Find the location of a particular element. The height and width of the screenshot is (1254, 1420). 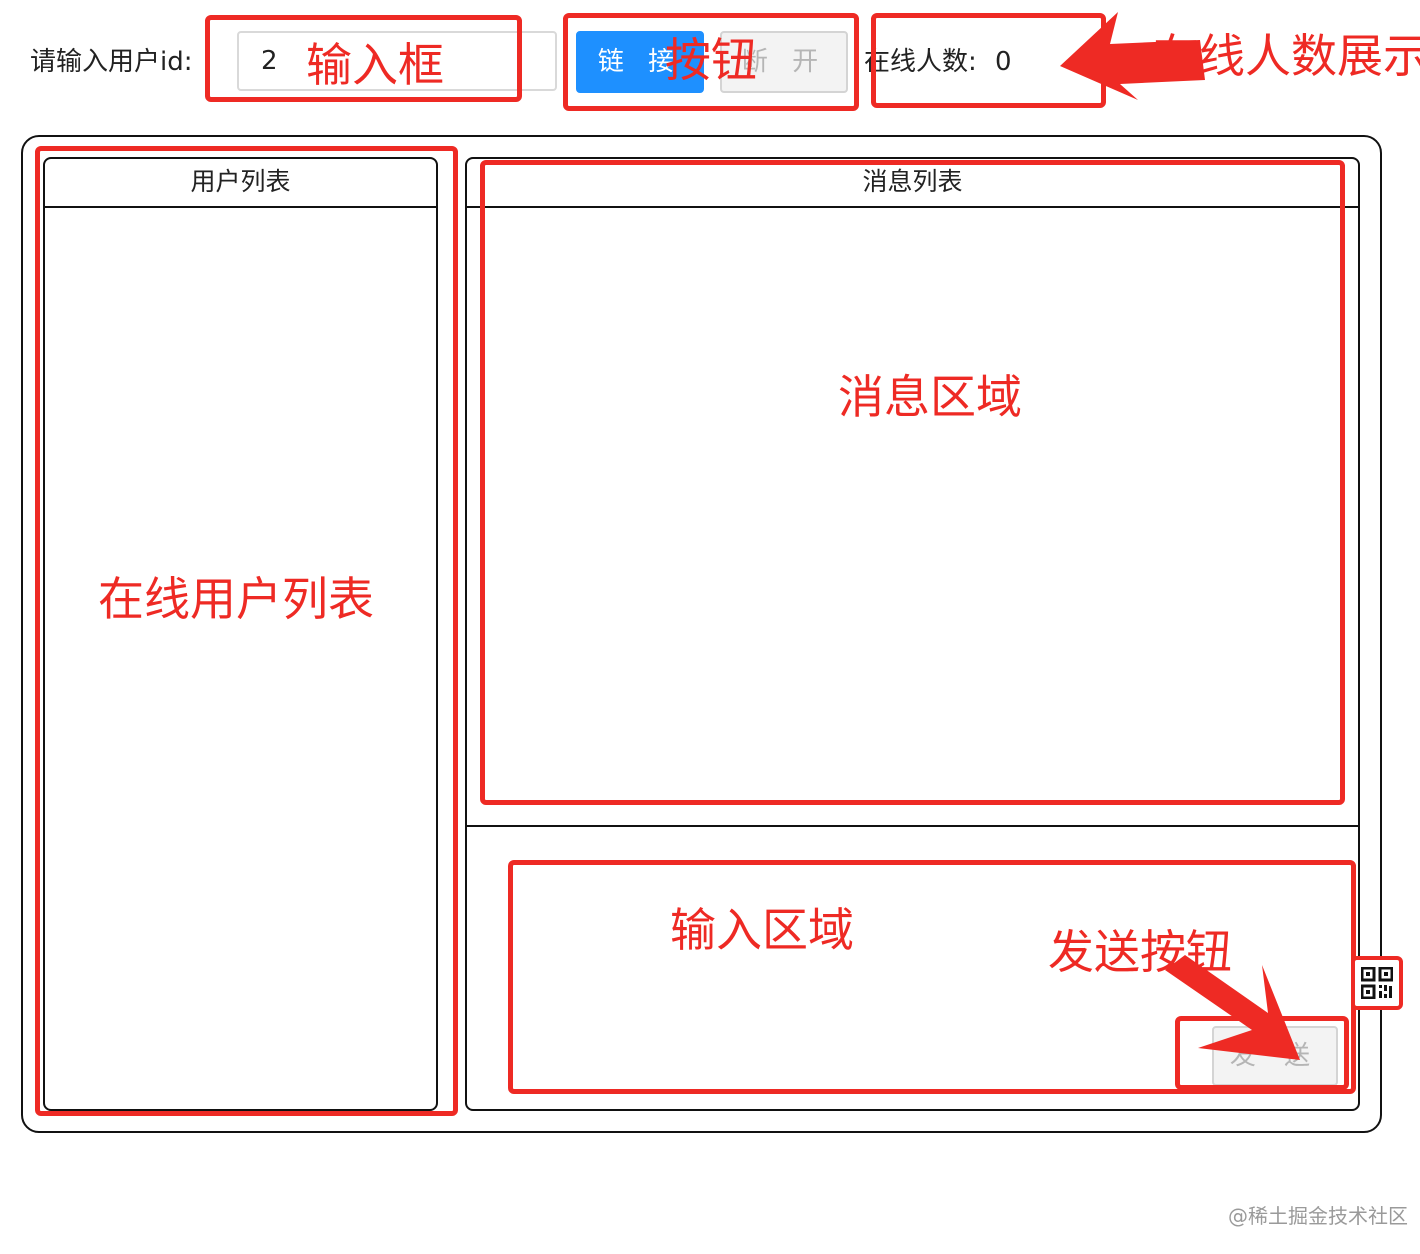

annotation-button: 按钮 is located at coordinates (711, 60).